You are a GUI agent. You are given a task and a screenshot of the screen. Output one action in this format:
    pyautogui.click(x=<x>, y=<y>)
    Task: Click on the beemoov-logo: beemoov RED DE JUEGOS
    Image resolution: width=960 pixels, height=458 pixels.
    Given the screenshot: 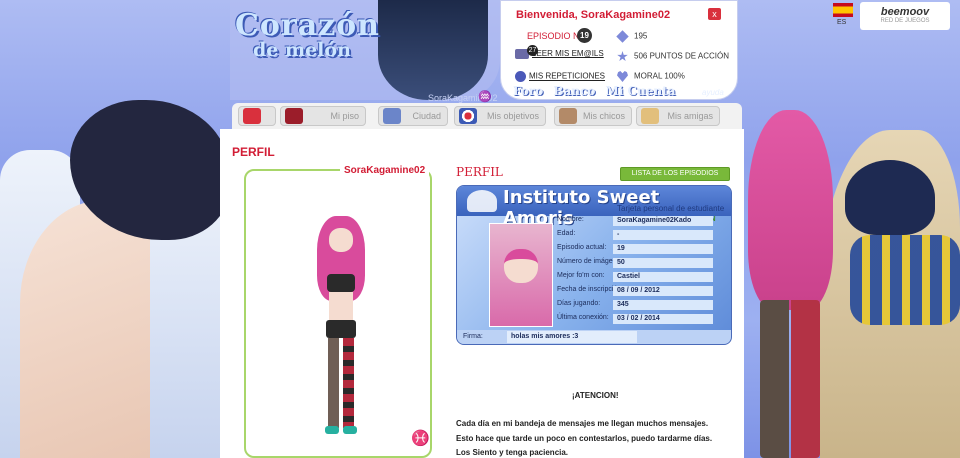 What is the action you would take?
    pyautogui.click(x=905, y=16)
    